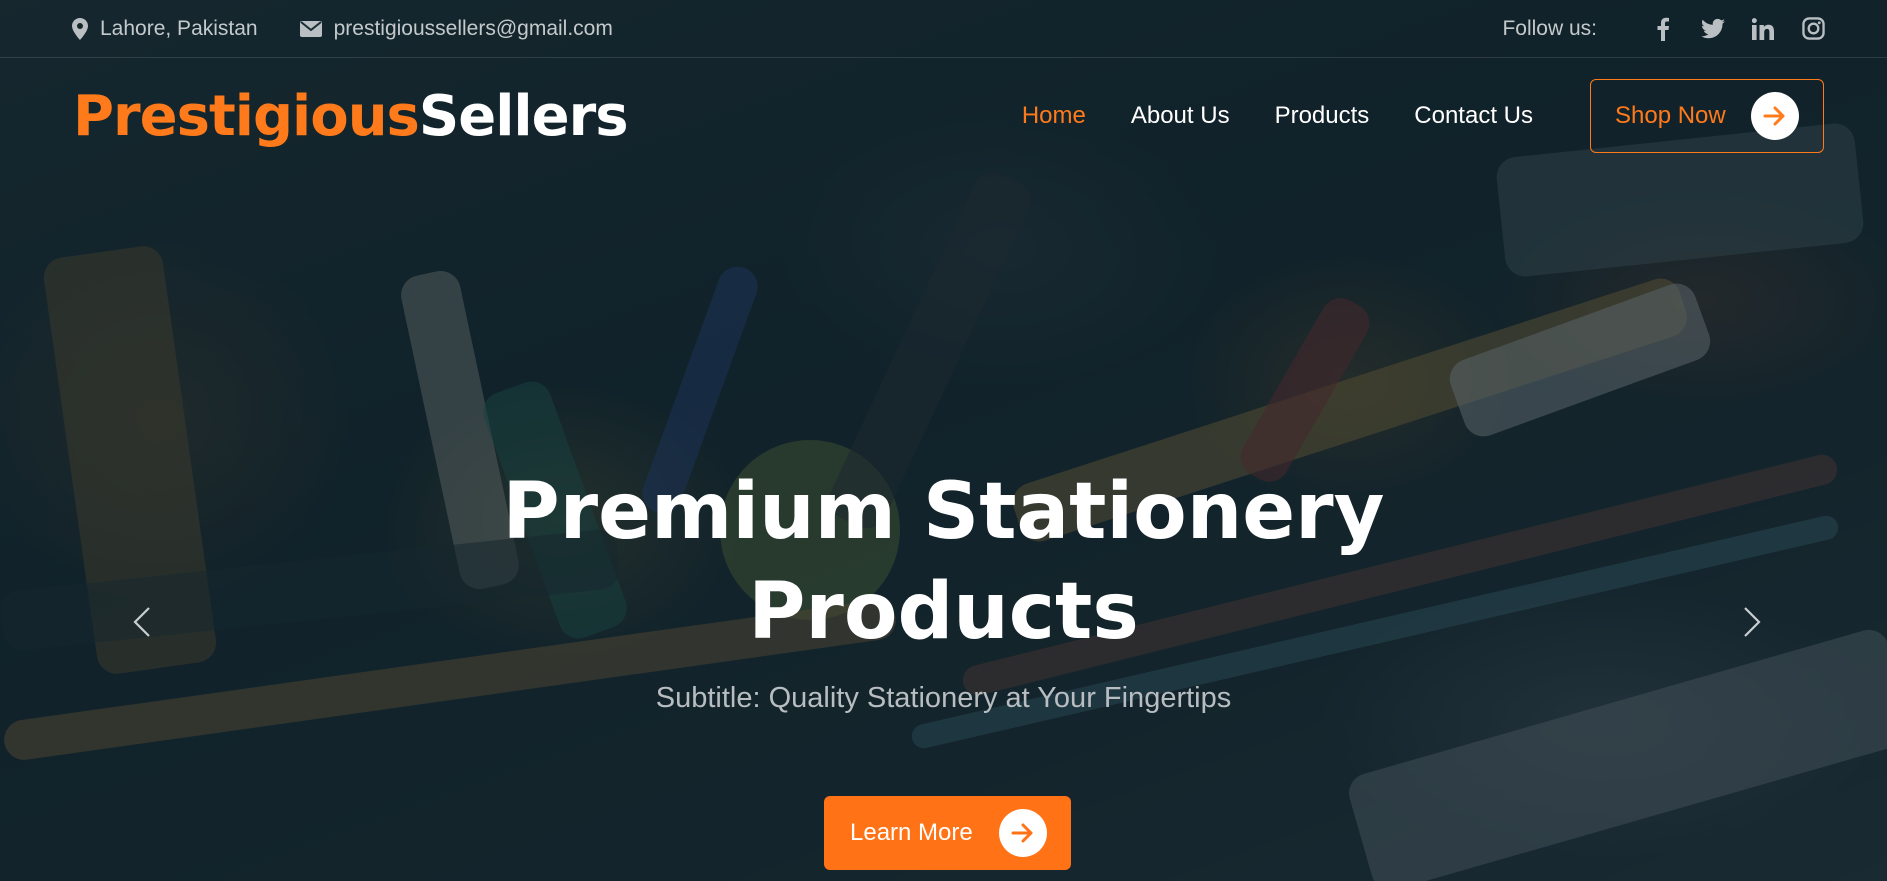 This screenshot has height=881, width=1887. I want to click on social-links: Follow us:, so click(1663, 29).